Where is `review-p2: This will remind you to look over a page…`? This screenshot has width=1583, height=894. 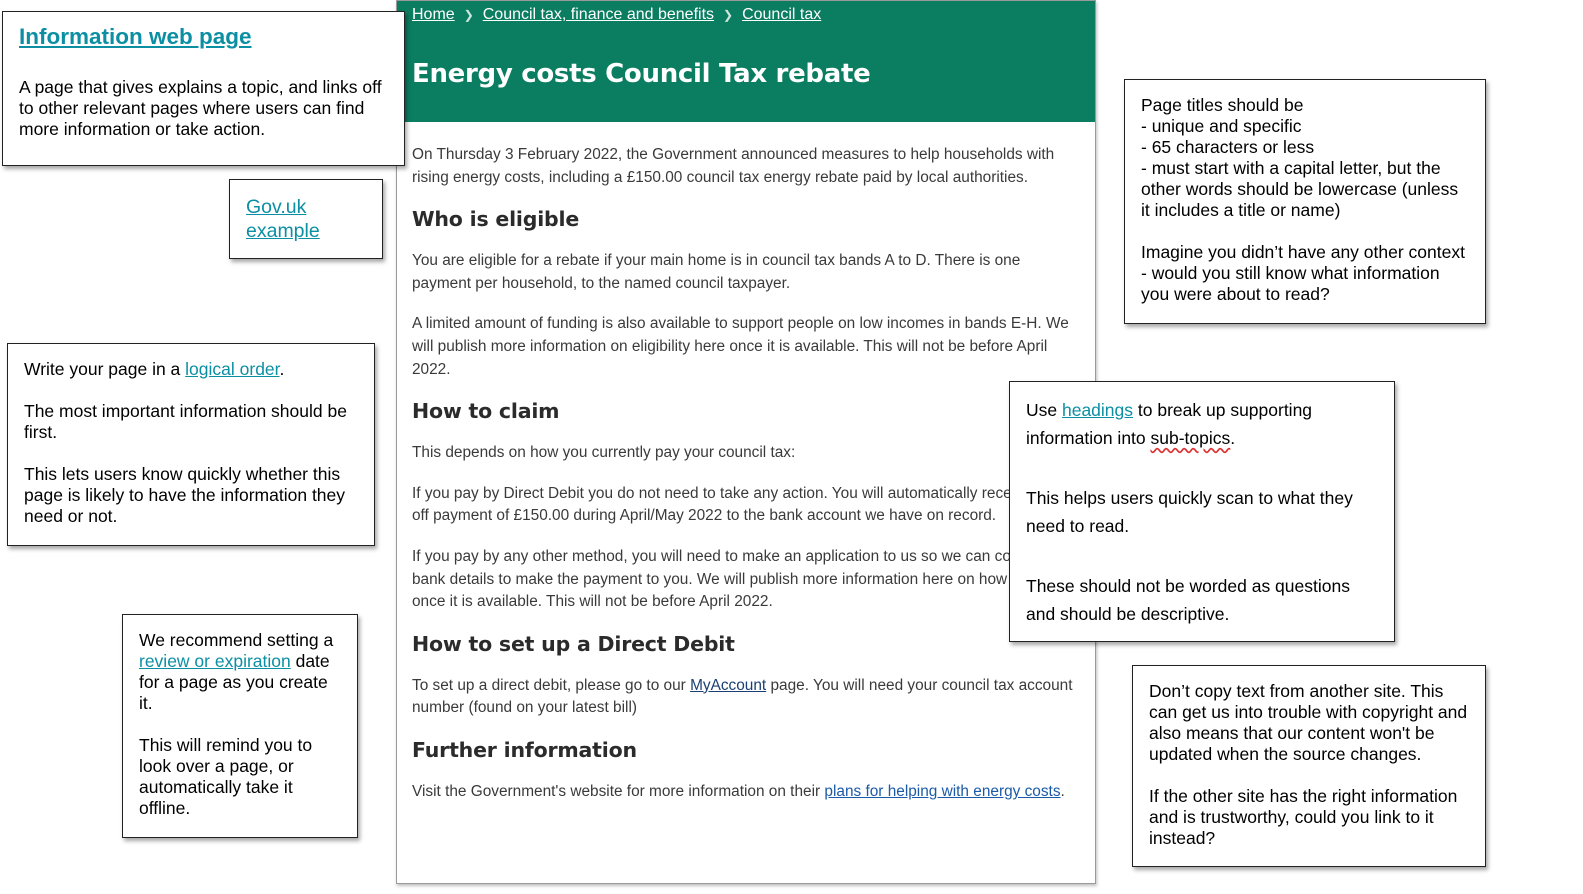 review-p2: This will remind you to look over a page… is located at coordinates (226, 776).